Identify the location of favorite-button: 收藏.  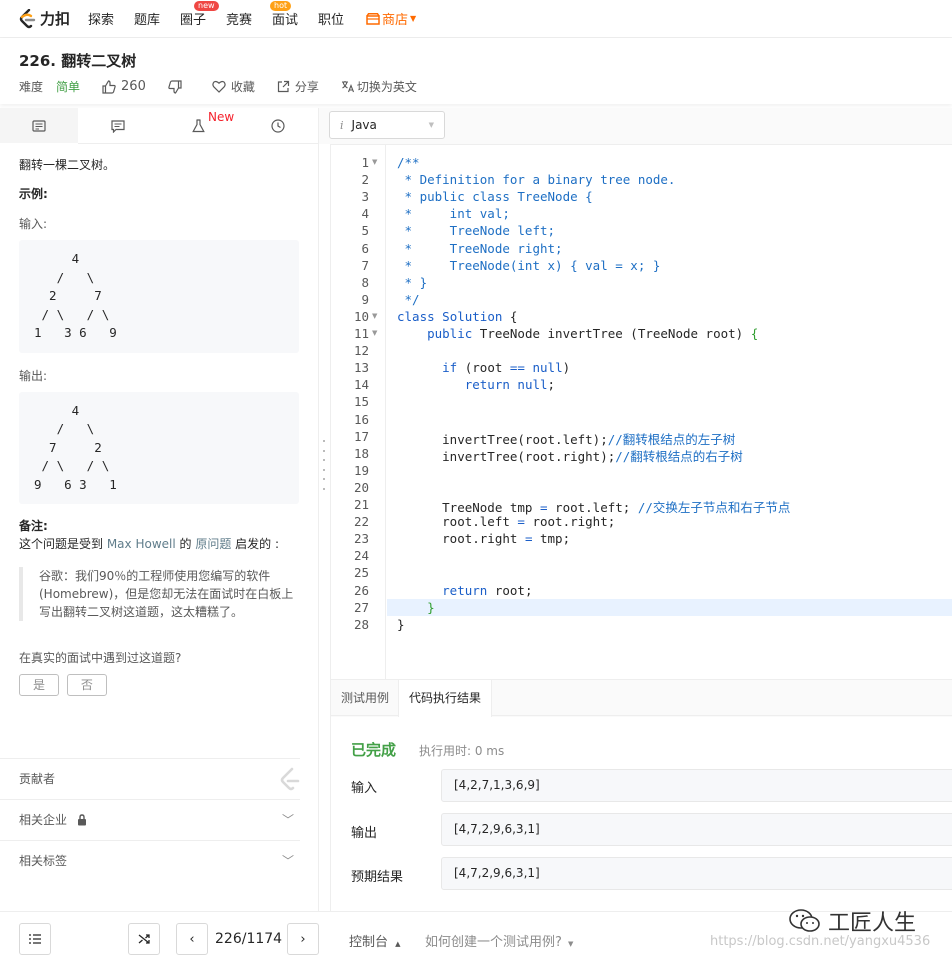
(233, 86).